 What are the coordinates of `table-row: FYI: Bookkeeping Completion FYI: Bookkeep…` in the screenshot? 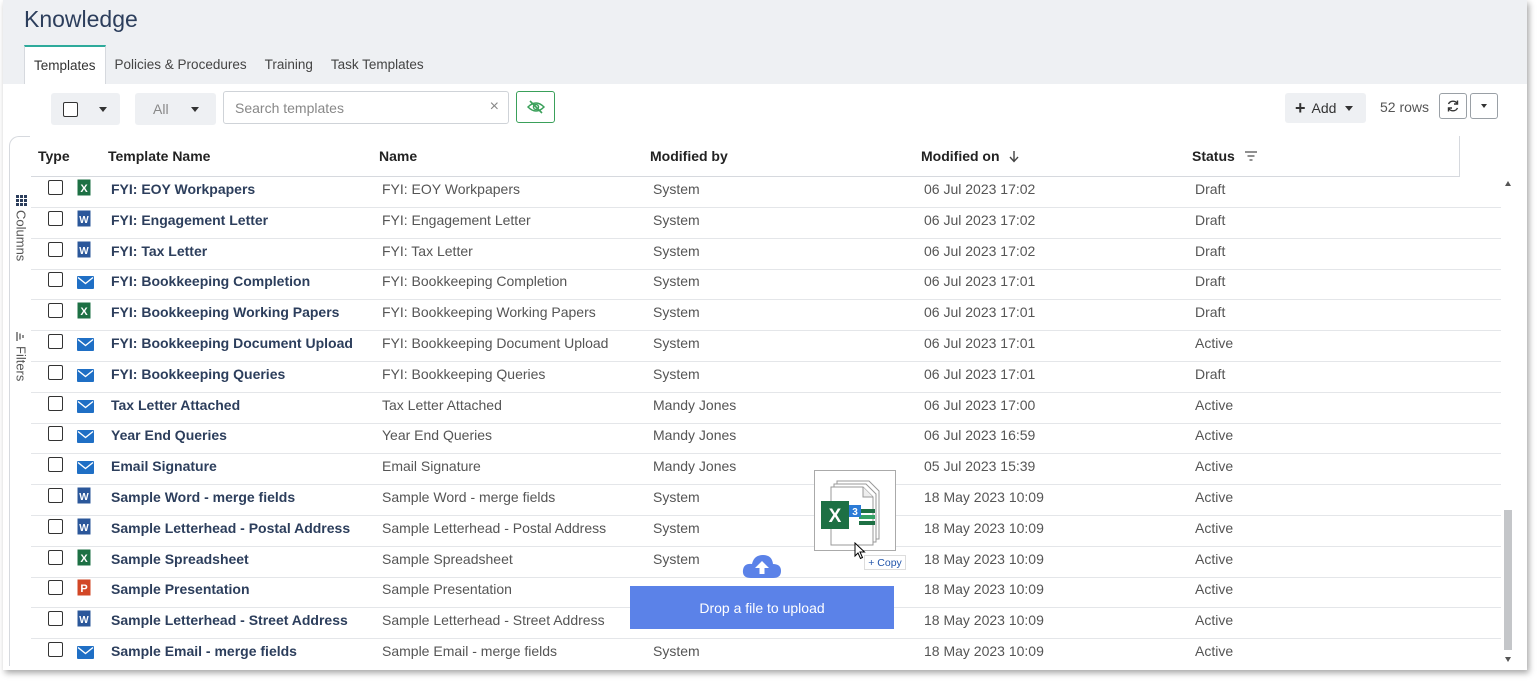 It's located at (766, 285).